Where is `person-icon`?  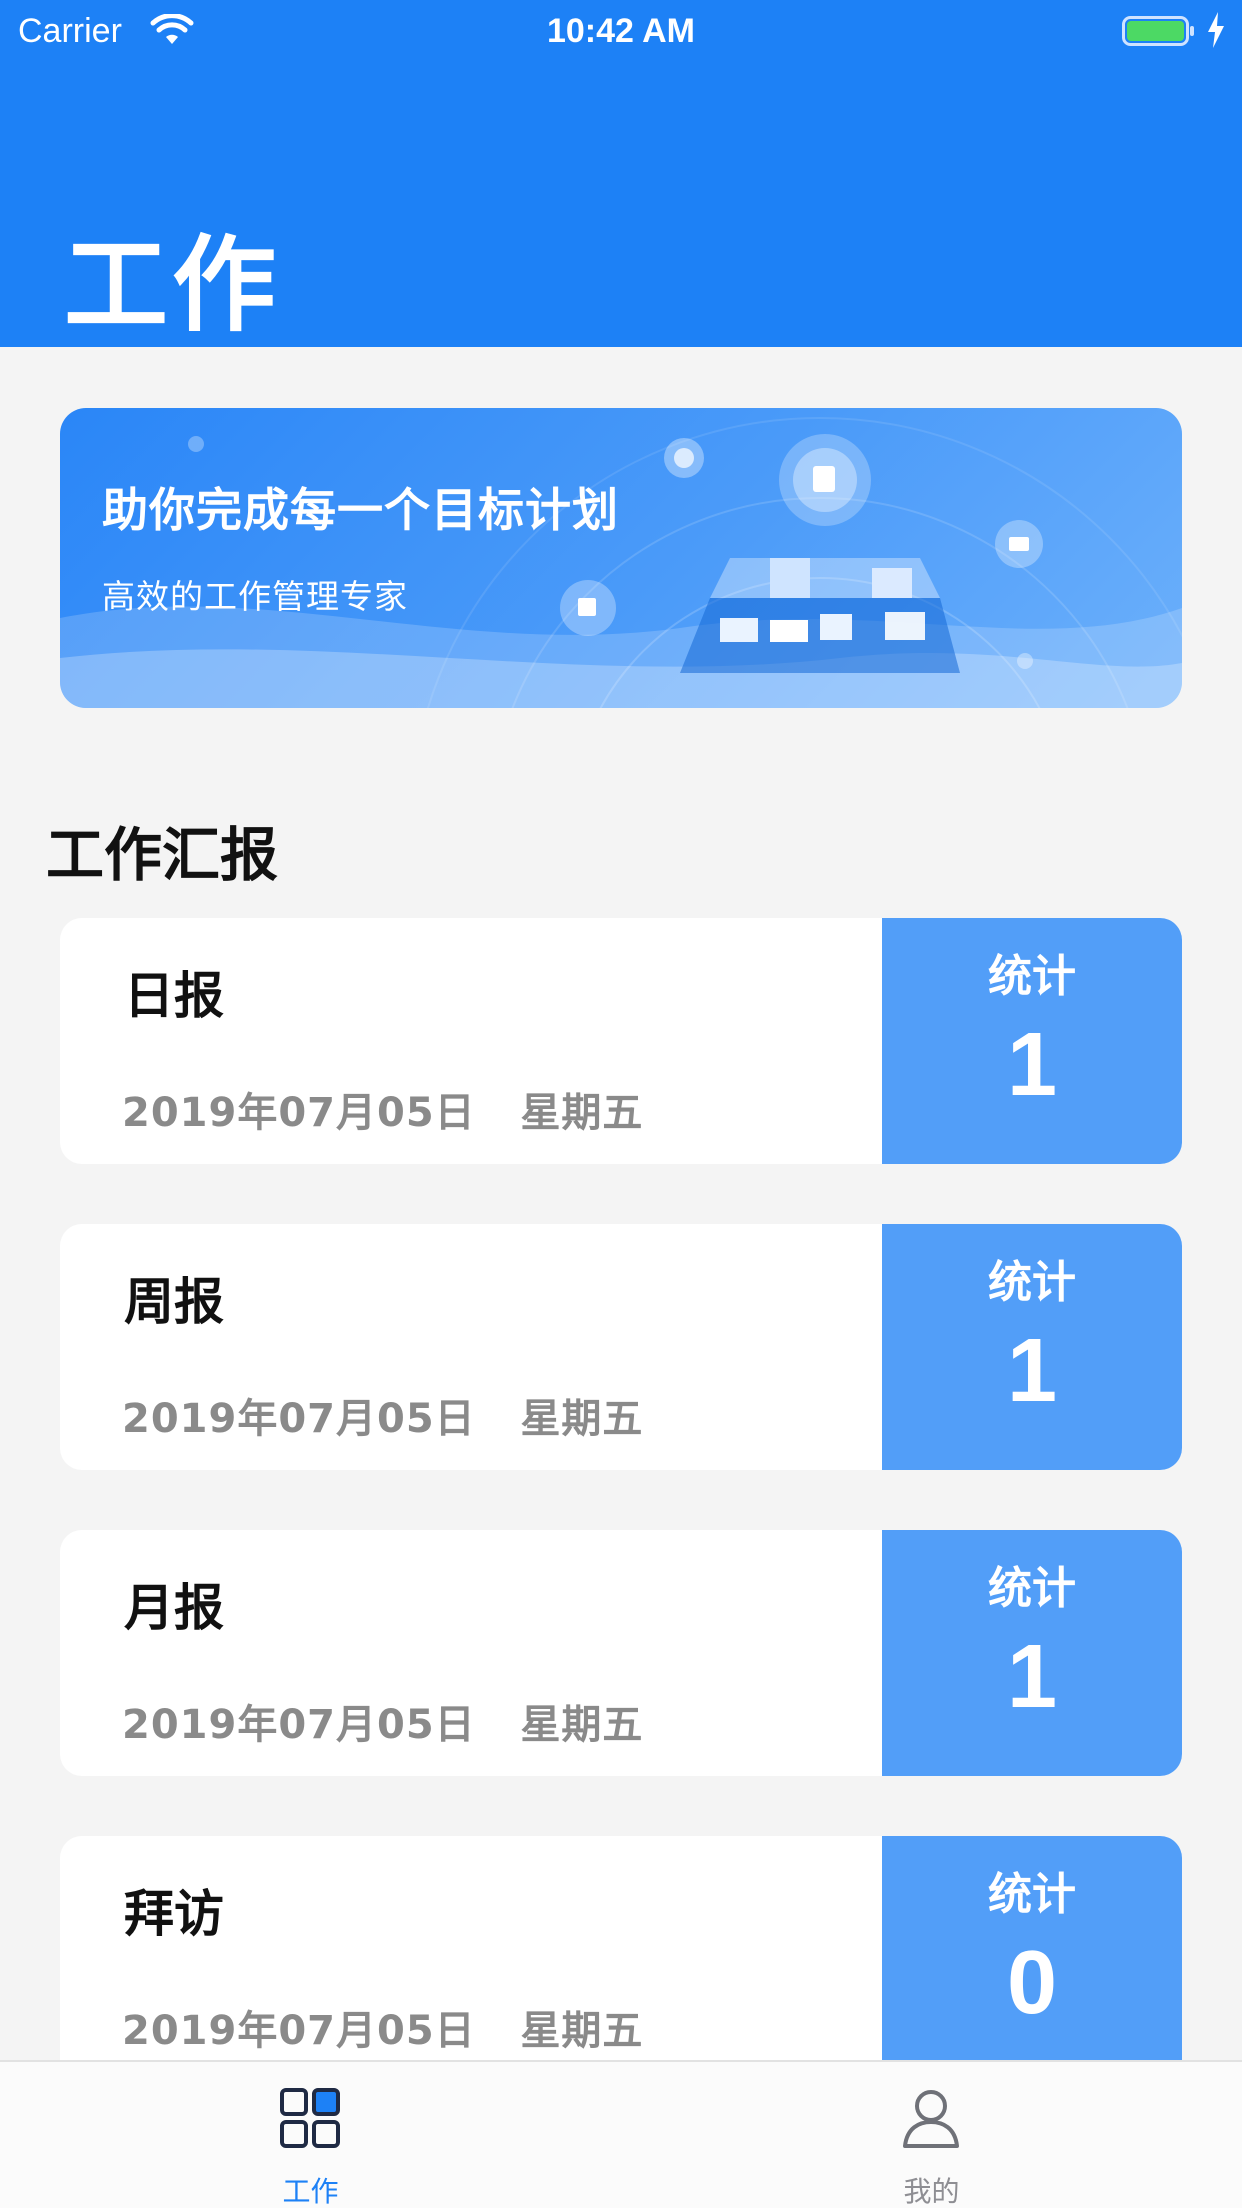
person-icon is located at coordinates (931, 2119).